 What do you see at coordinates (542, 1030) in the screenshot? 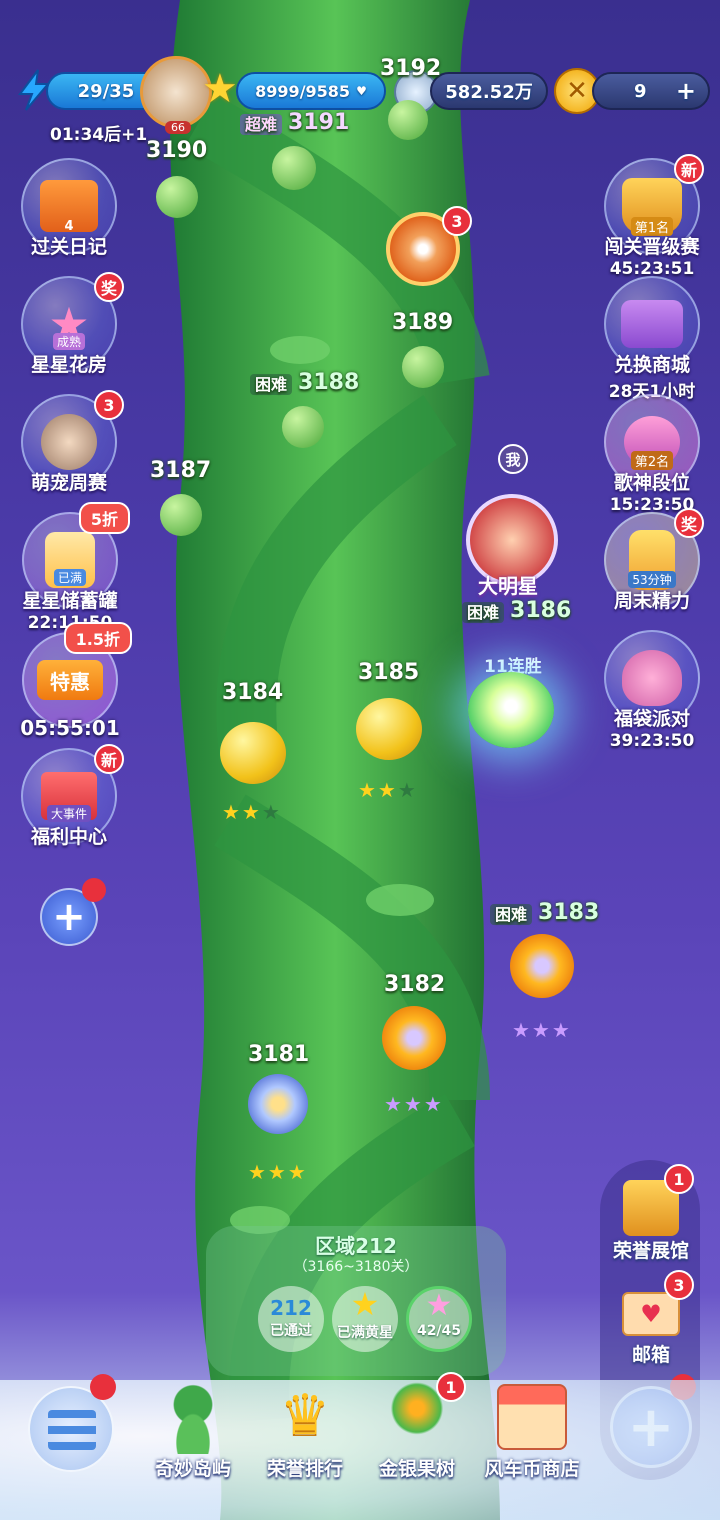
I see `stars-3183: ★★★` at bounding box center [542, 1030].